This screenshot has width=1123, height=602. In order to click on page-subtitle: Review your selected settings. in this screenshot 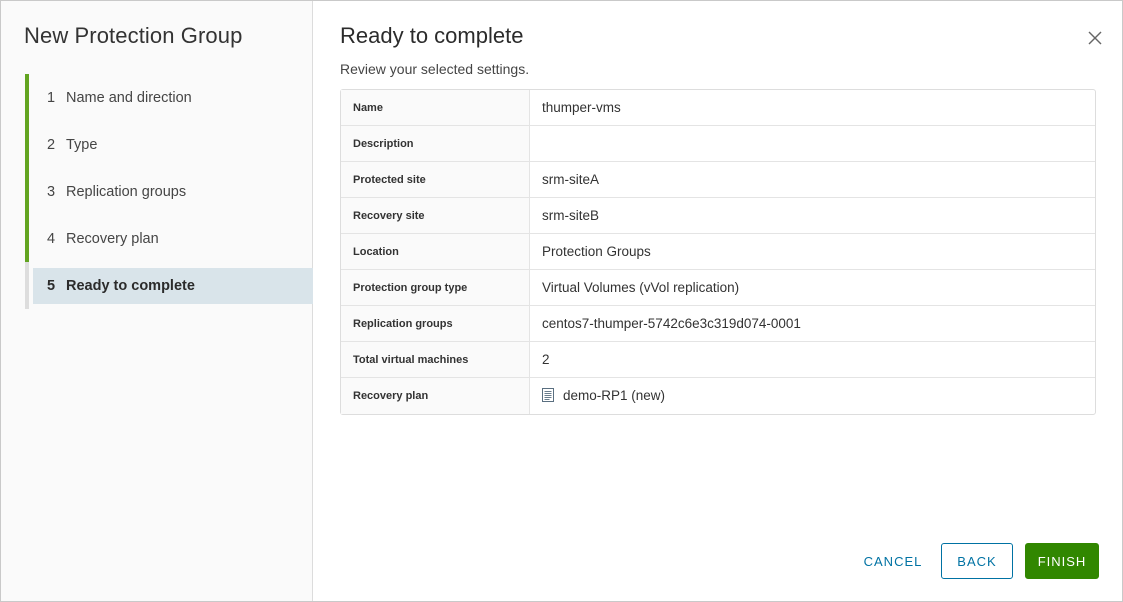, I will do `click(435, 69)`.